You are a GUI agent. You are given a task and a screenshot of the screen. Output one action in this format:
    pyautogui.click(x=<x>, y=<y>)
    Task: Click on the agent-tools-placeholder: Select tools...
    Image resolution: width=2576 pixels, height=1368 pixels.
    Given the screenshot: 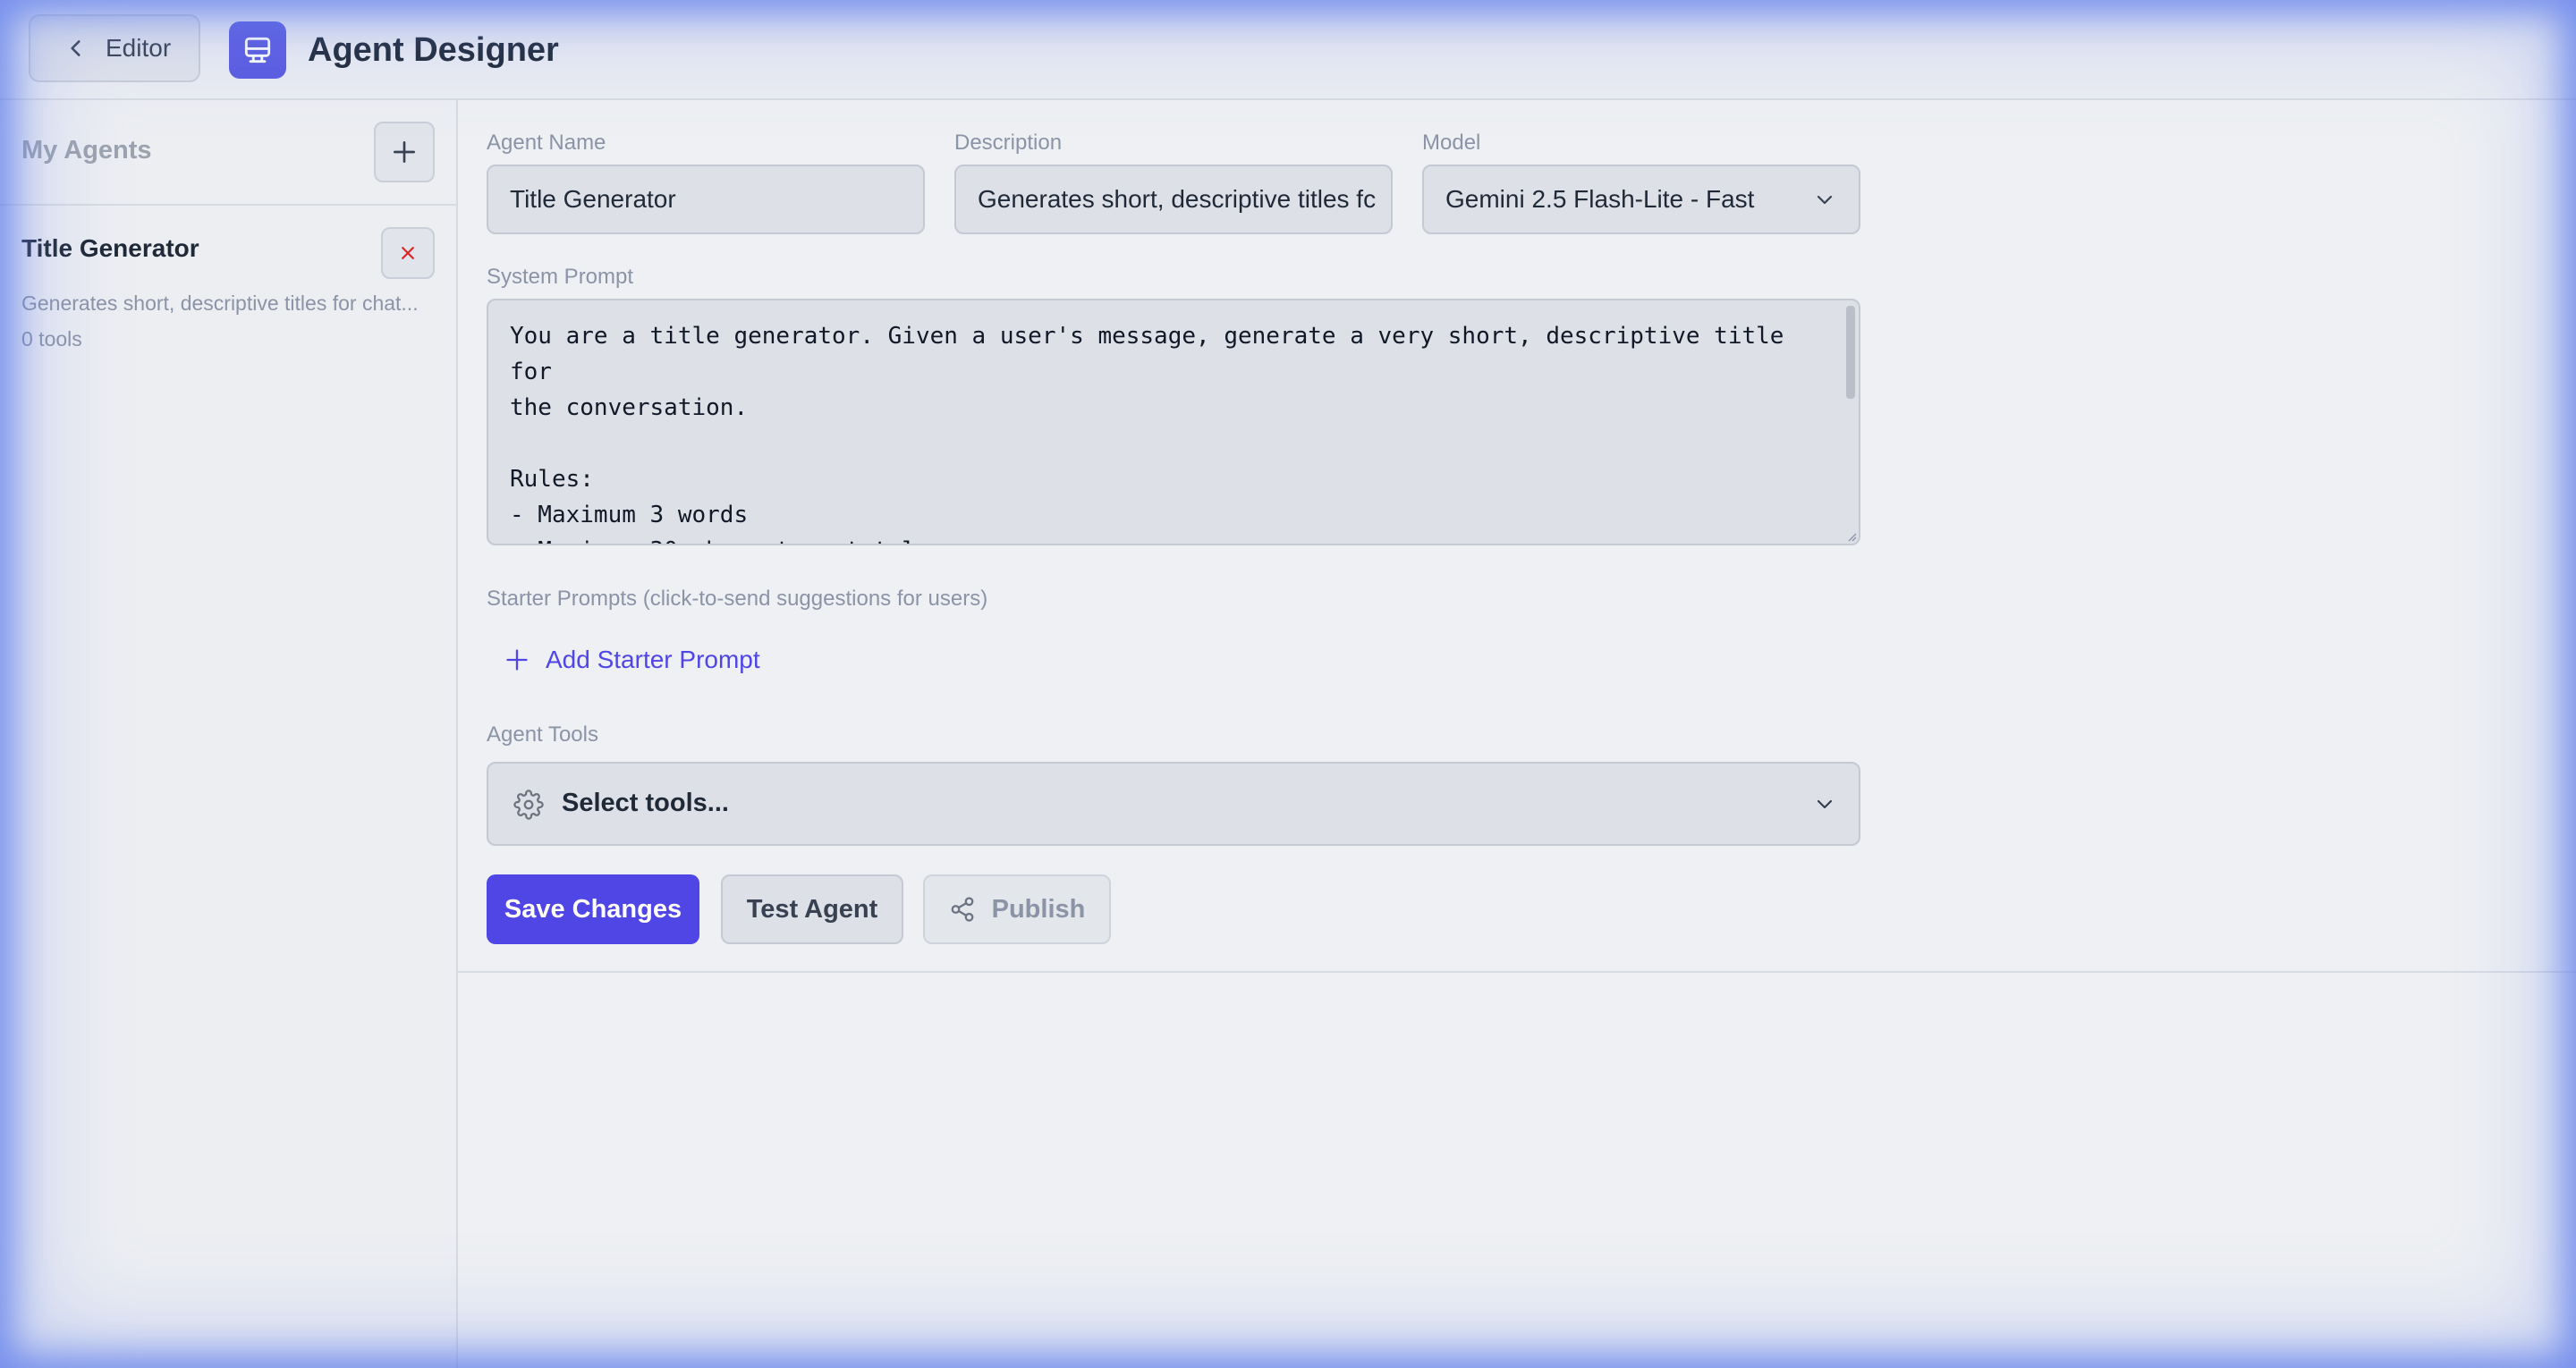 What is the action you would take?
    pyautogui.click(x=645, y=803)
    